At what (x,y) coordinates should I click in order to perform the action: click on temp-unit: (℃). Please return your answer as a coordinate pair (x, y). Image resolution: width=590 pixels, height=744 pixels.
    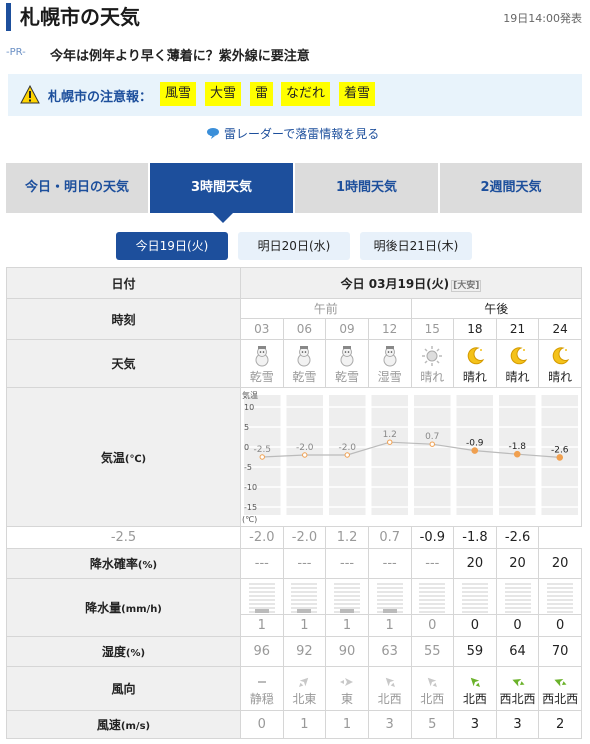
    Looking at the image, I should click on (135, 459).